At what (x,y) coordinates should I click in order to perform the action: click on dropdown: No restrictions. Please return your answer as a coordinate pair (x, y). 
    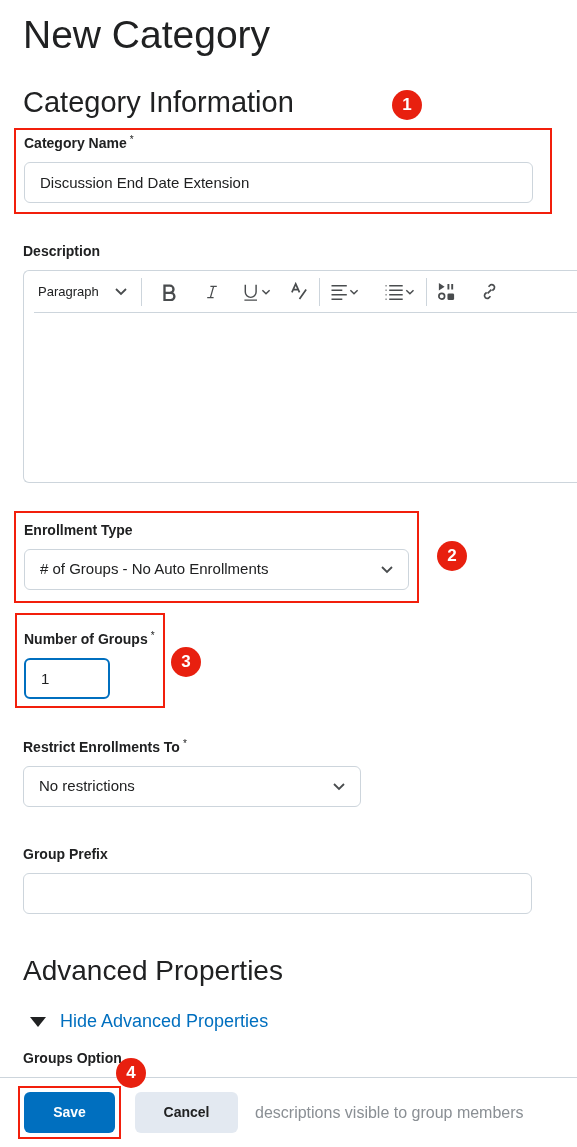
    Looking at the image, I should click on (192, 786).